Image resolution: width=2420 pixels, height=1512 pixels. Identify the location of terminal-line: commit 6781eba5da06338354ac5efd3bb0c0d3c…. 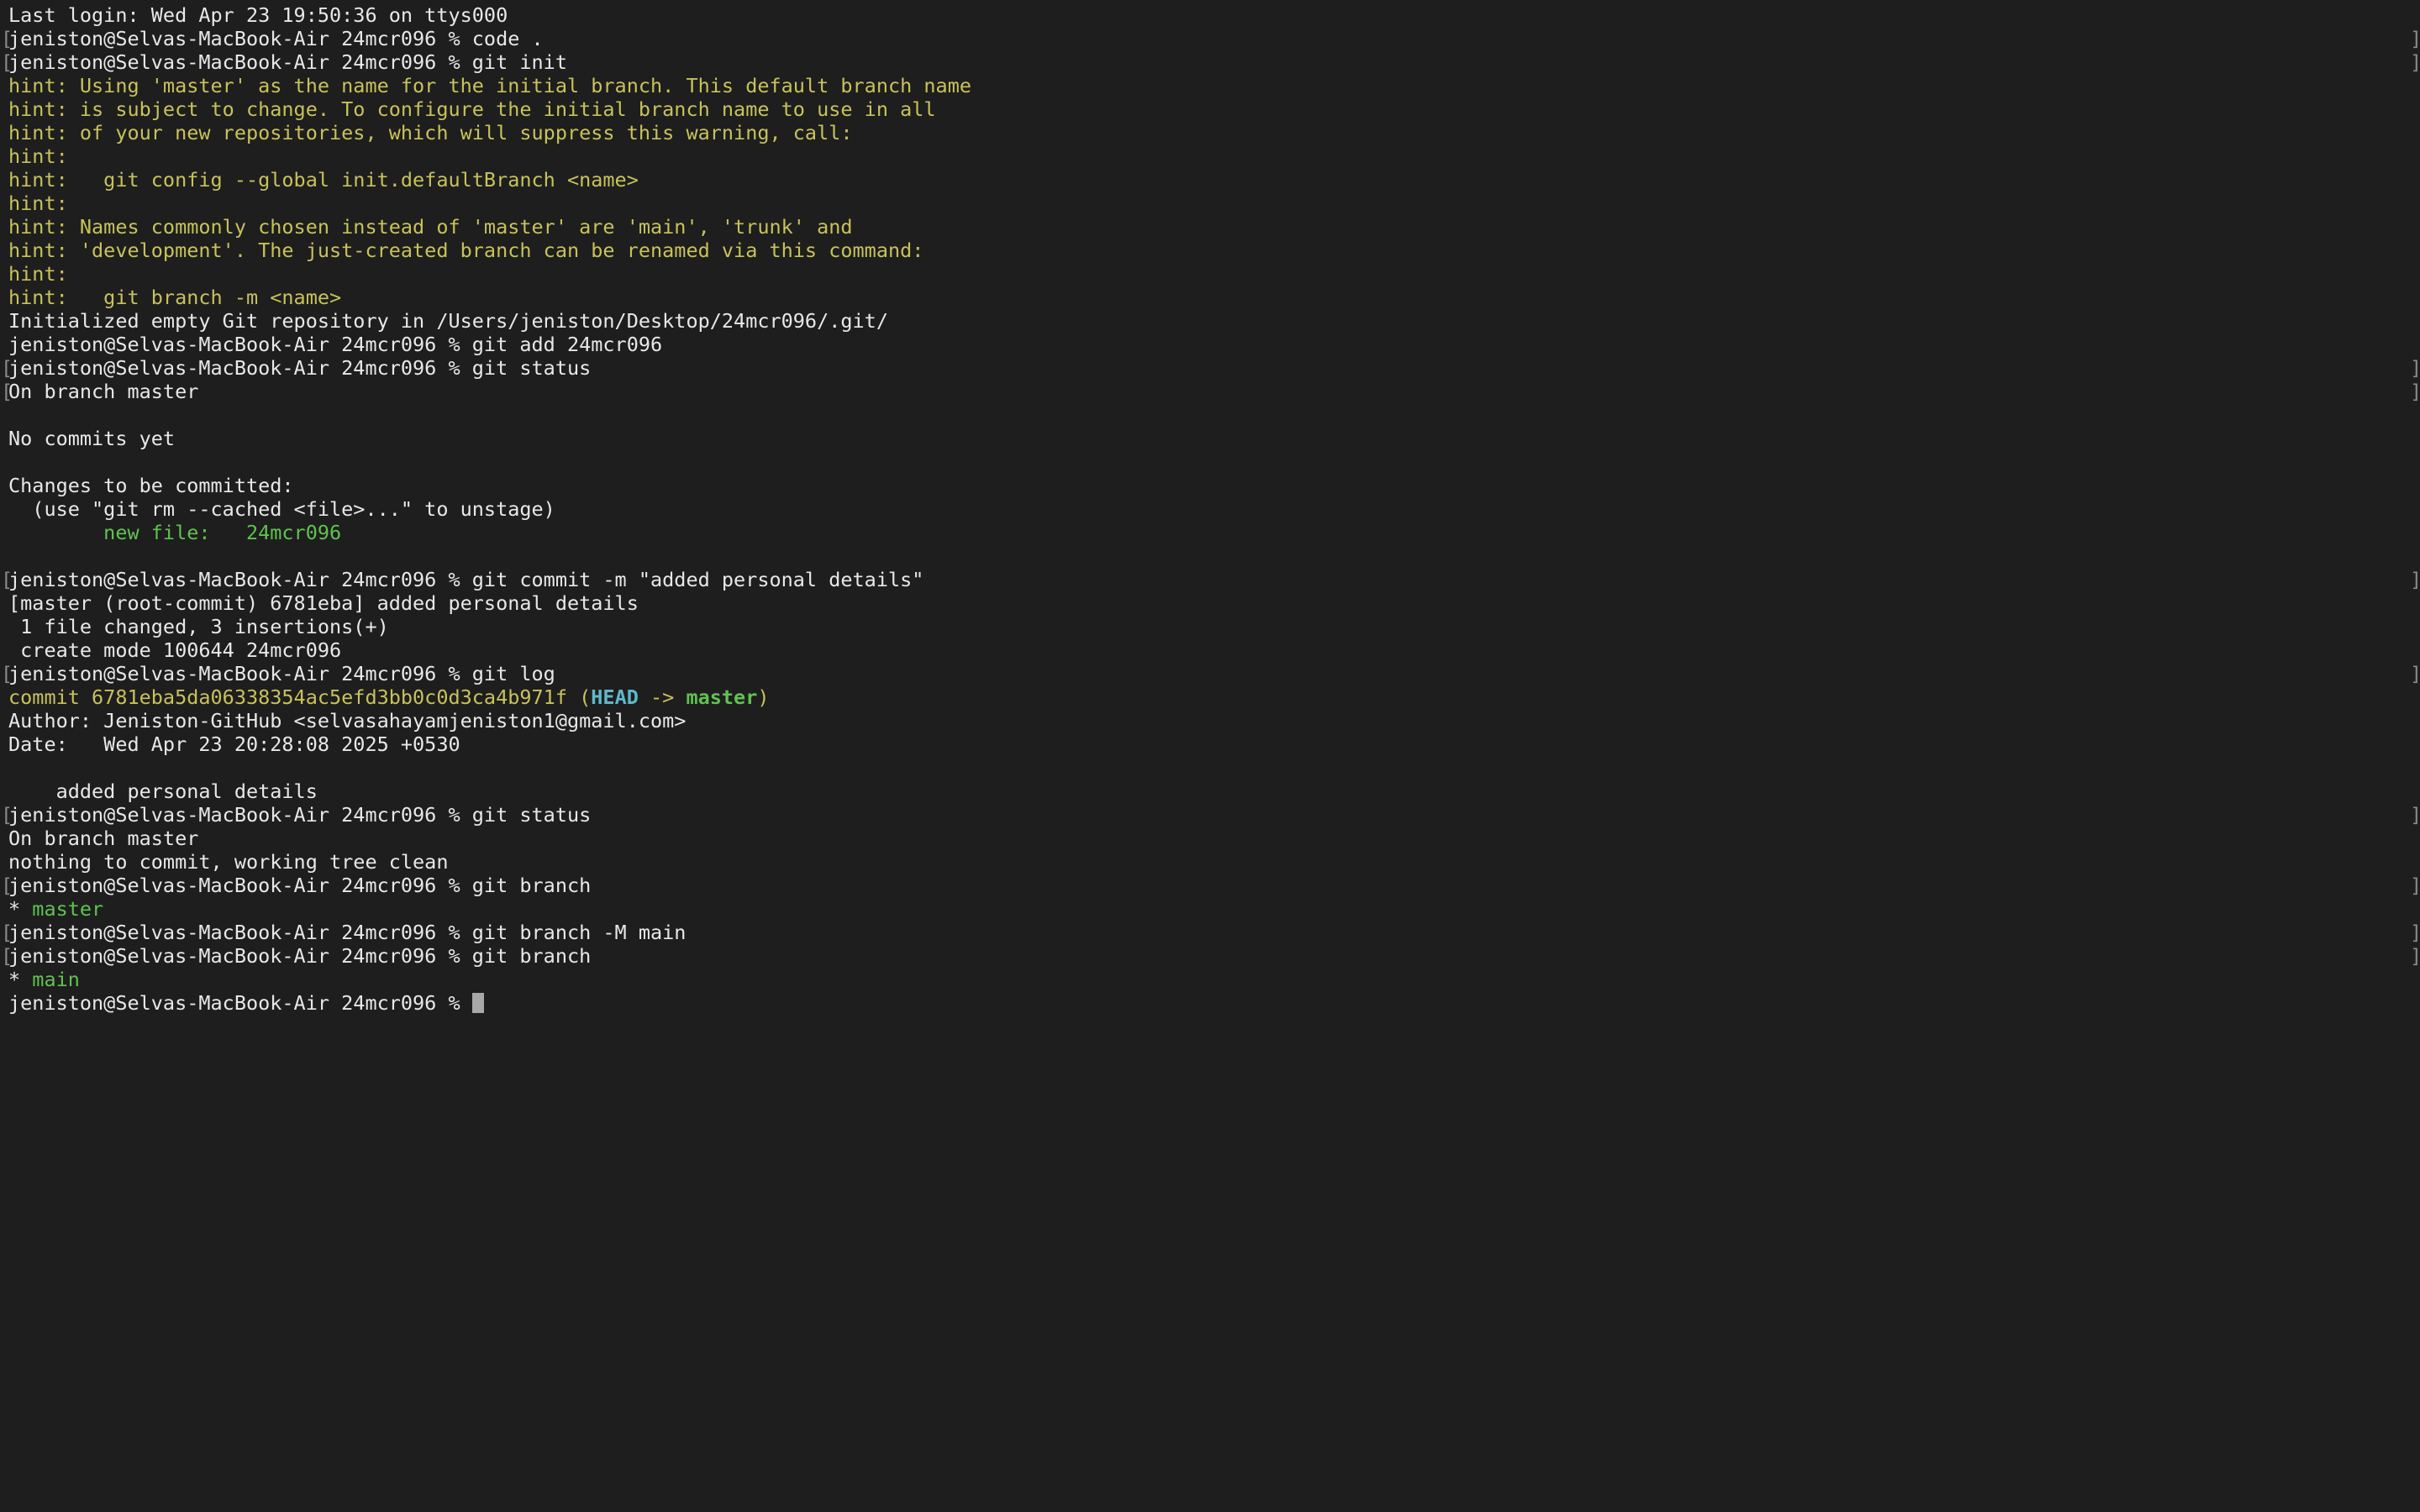
(1214, 697).